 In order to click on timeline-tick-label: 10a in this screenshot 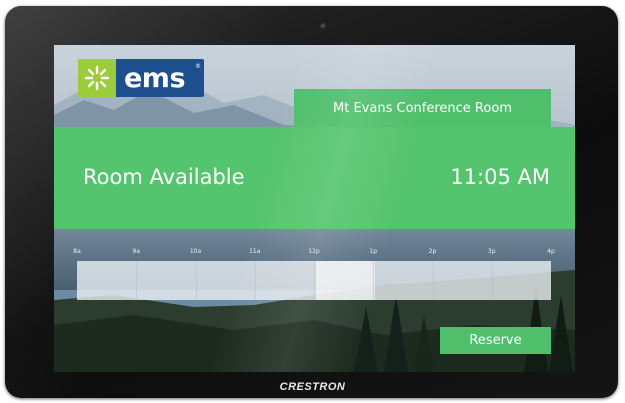, I will do `click(195, 251)`.